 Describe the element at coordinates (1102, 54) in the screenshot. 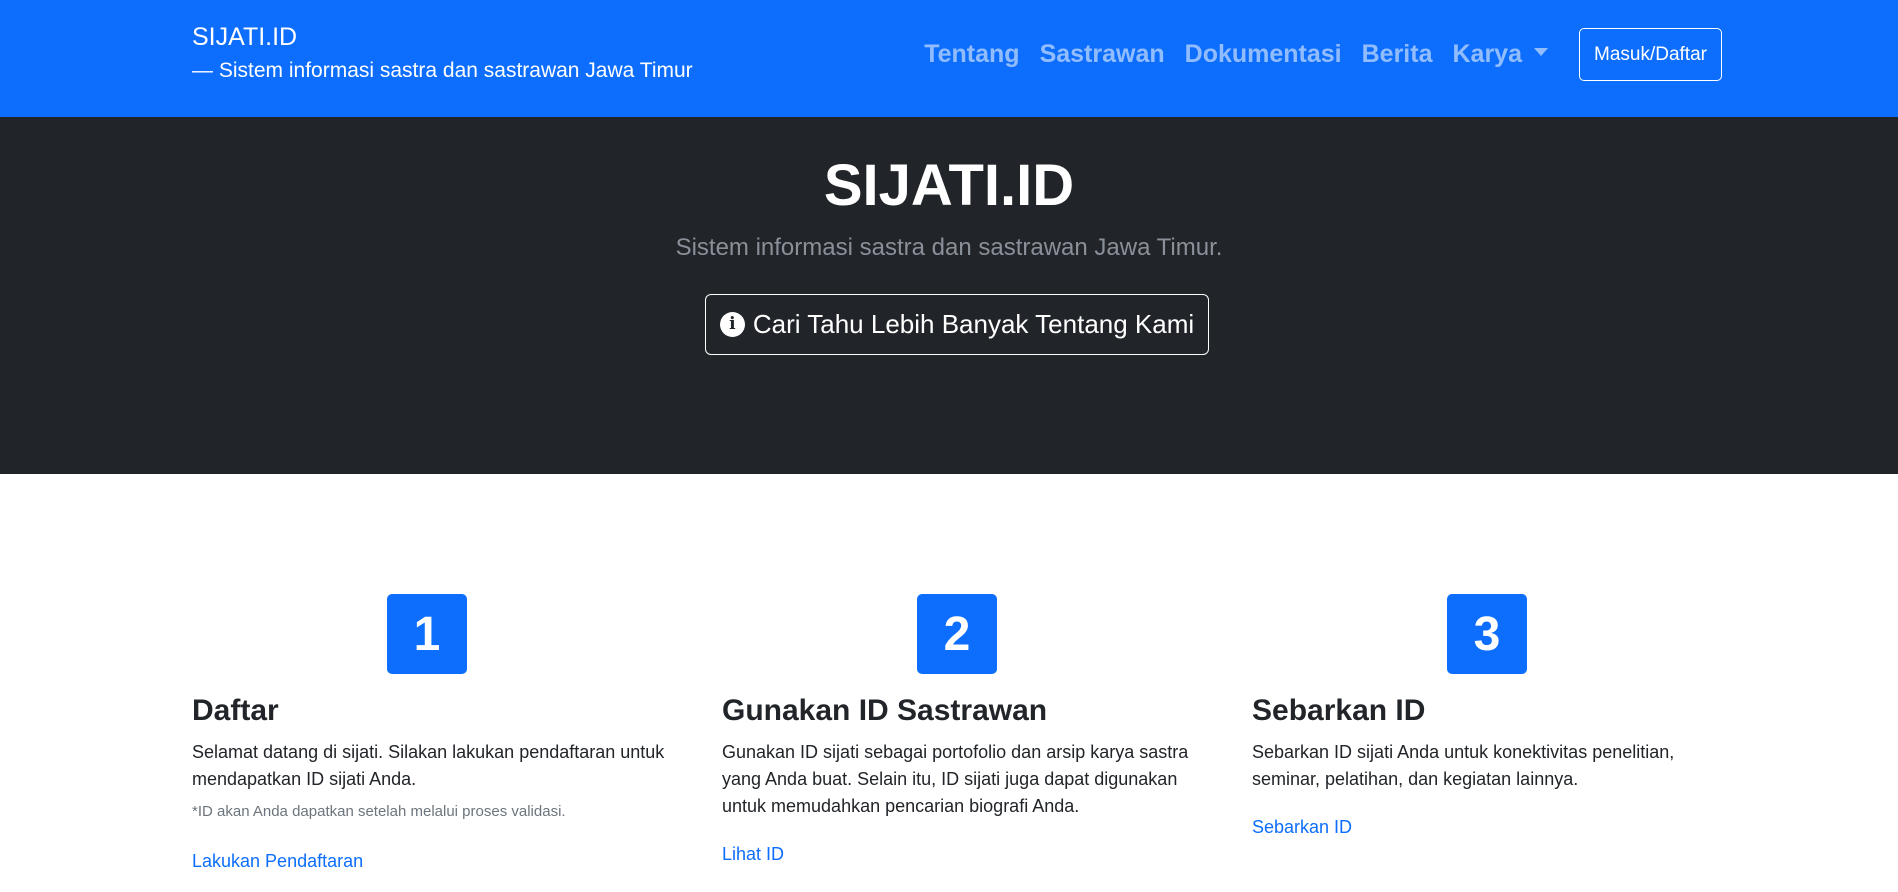

I see `nav-link-sastrawan: Sastrawan` at that location.